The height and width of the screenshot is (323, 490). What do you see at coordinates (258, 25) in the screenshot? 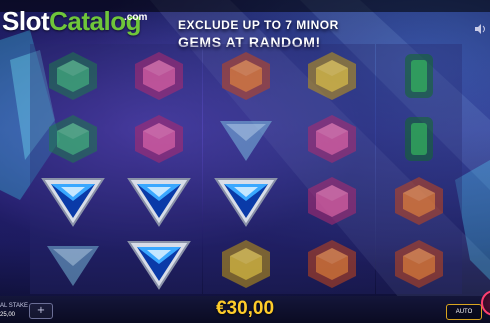
I see `promo-line-1: EXCLUDE UP TO 7 MINOR` at bounding box center [258, 25].